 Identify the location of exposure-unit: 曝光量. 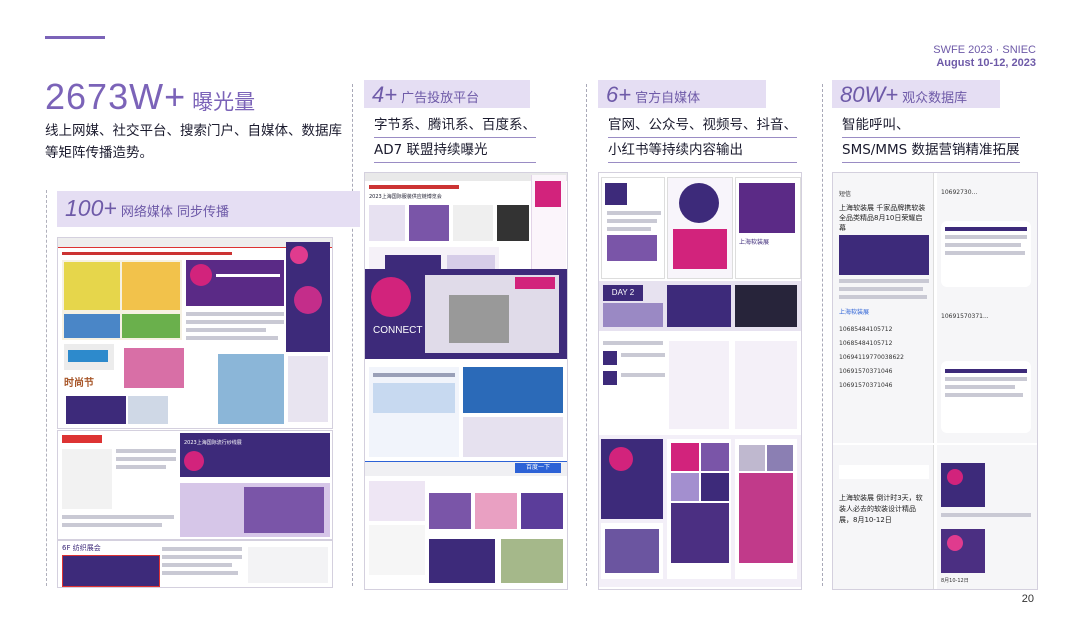
(224, 102).